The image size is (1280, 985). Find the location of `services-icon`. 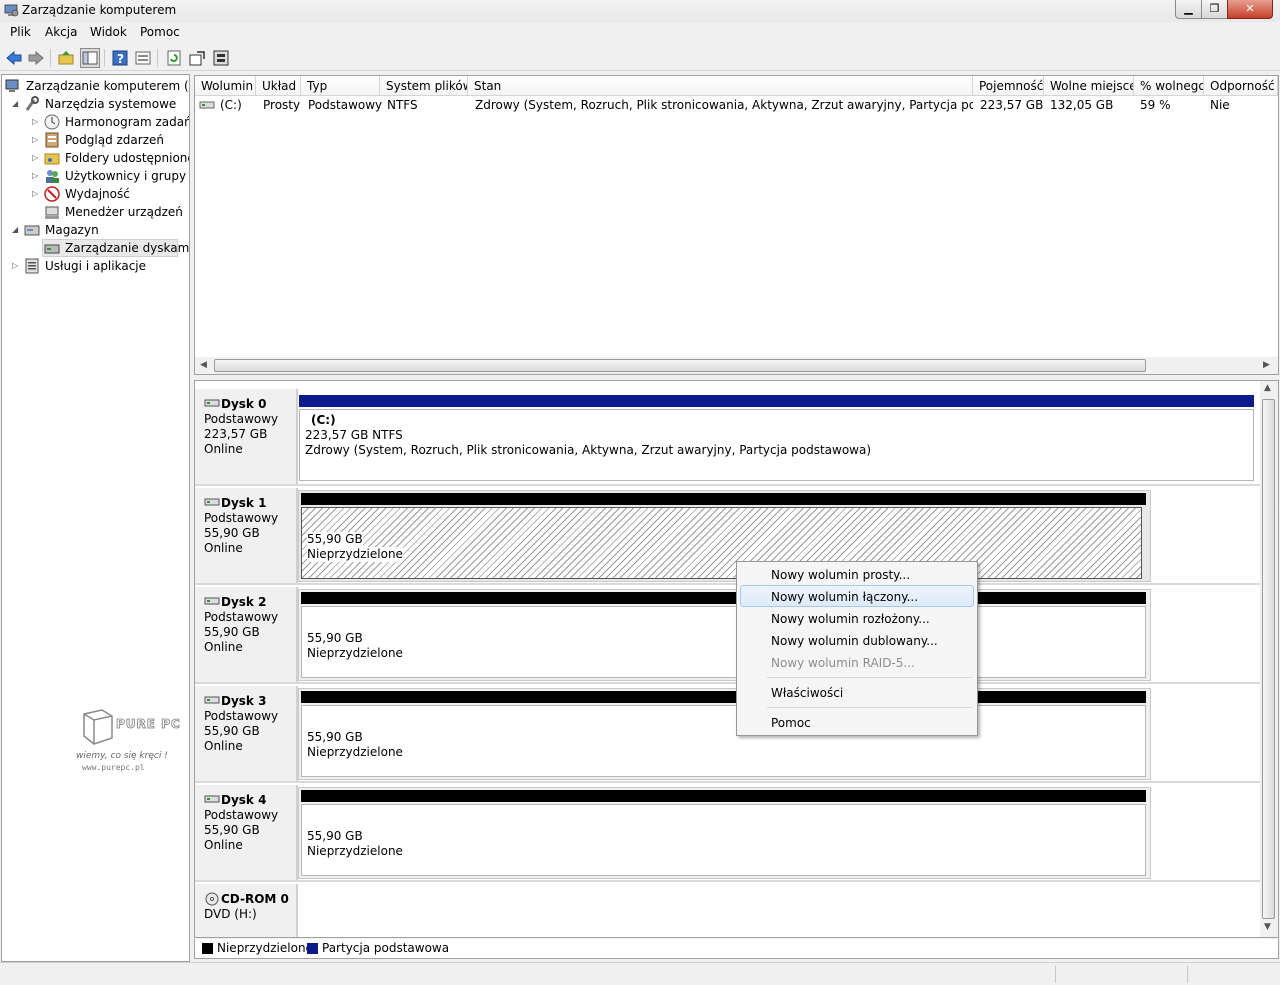

services-icon is located at coordinates (32, 266).